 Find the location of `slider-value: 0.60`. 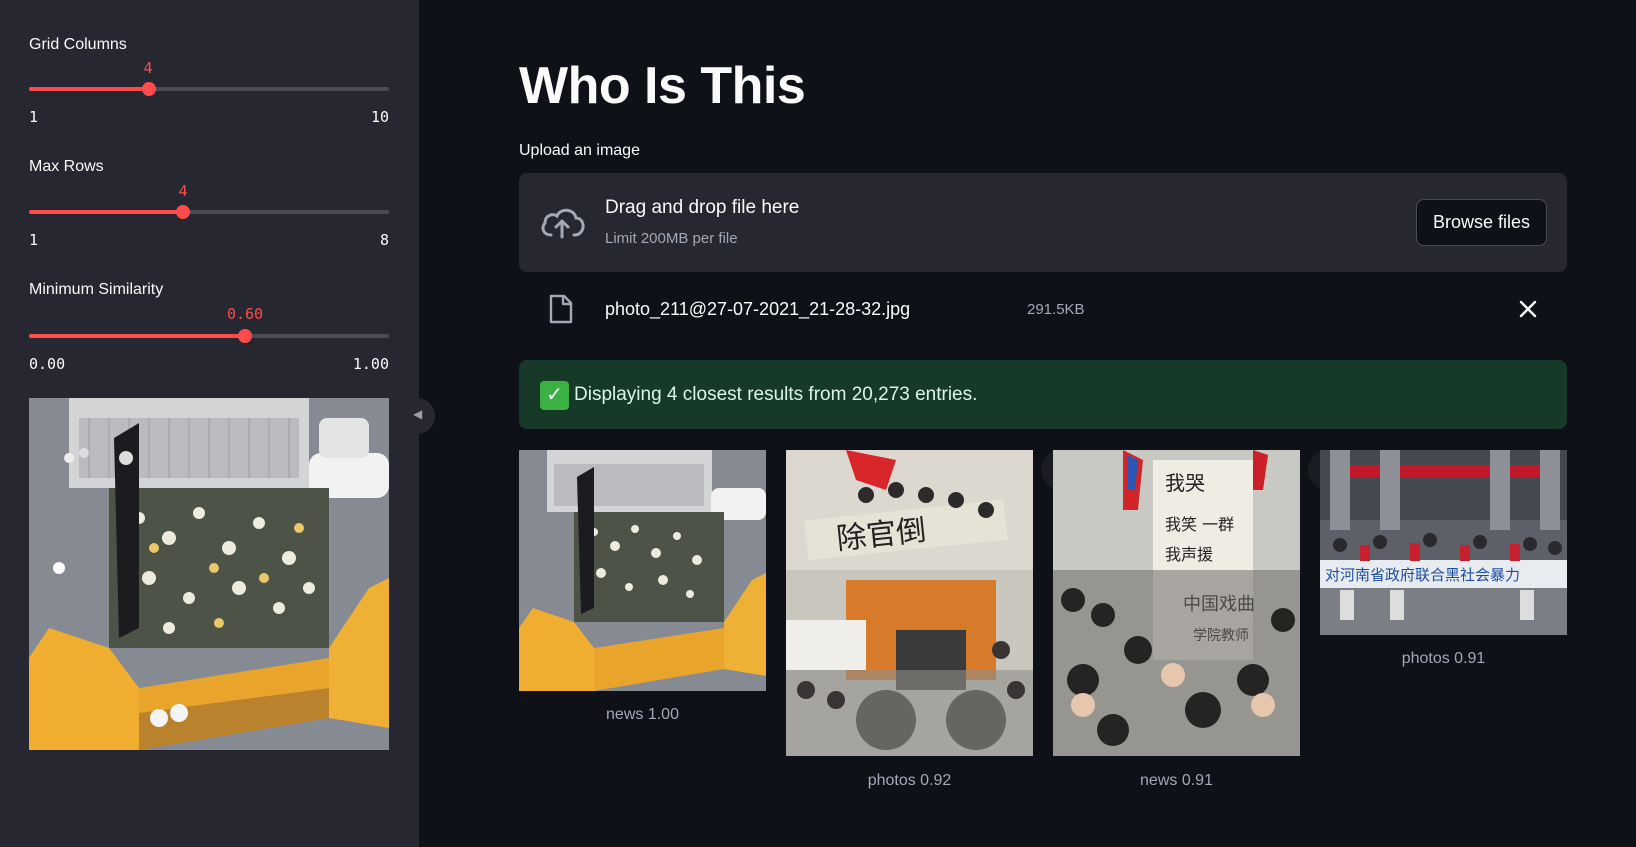

slider-value: 0.60 is located at coordinates (245, 314).